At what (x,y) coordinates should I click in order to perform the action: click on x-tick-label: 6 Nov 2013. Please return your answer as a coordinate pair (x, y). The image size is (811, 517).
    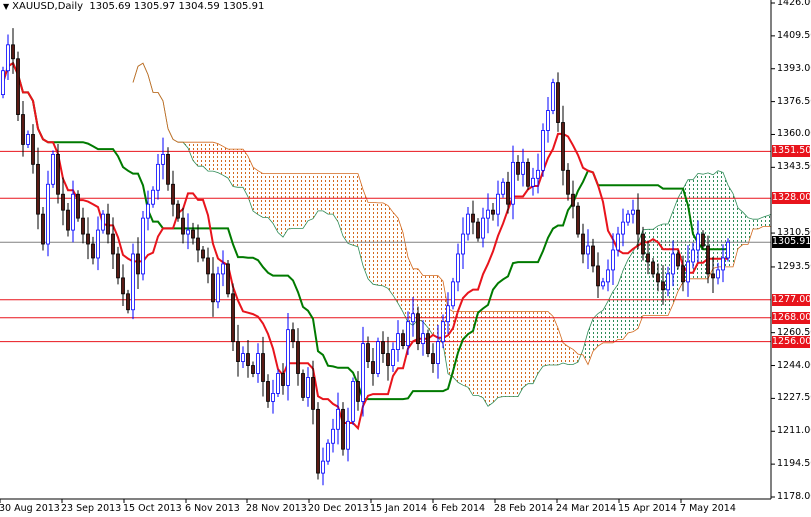
    Looking at the image, I should click on (212, 508).